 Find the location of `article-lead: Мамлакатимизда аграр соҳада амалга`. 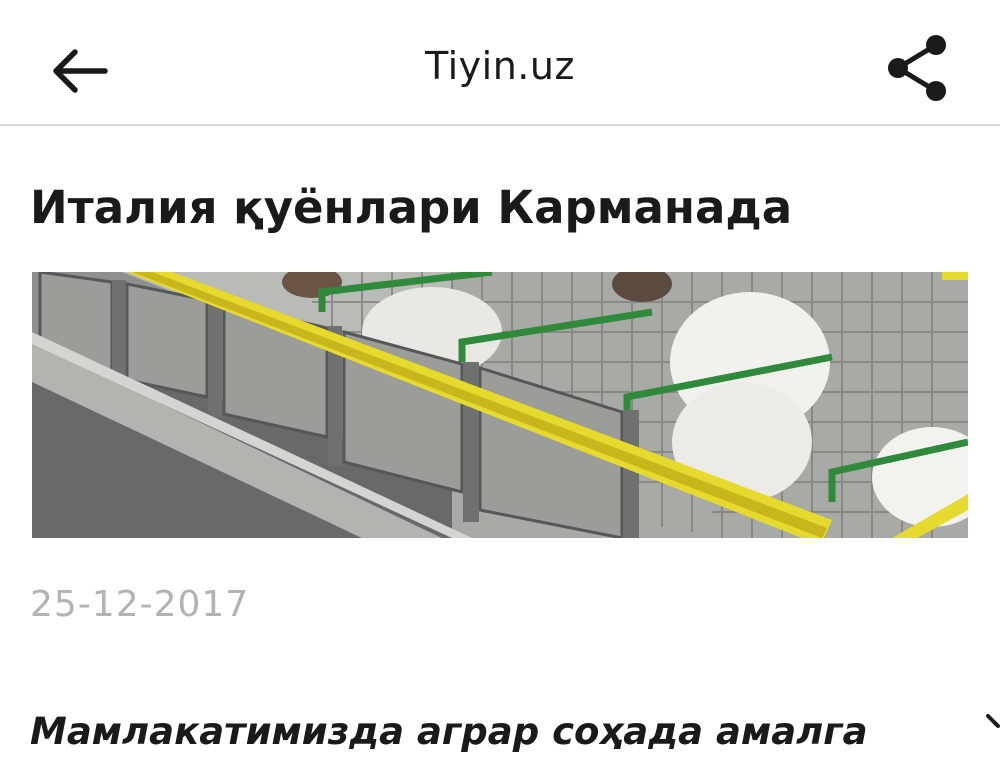

article-lead: Мамлакатимизда аграр соҳада амалга is located at coordinates (449, 731).